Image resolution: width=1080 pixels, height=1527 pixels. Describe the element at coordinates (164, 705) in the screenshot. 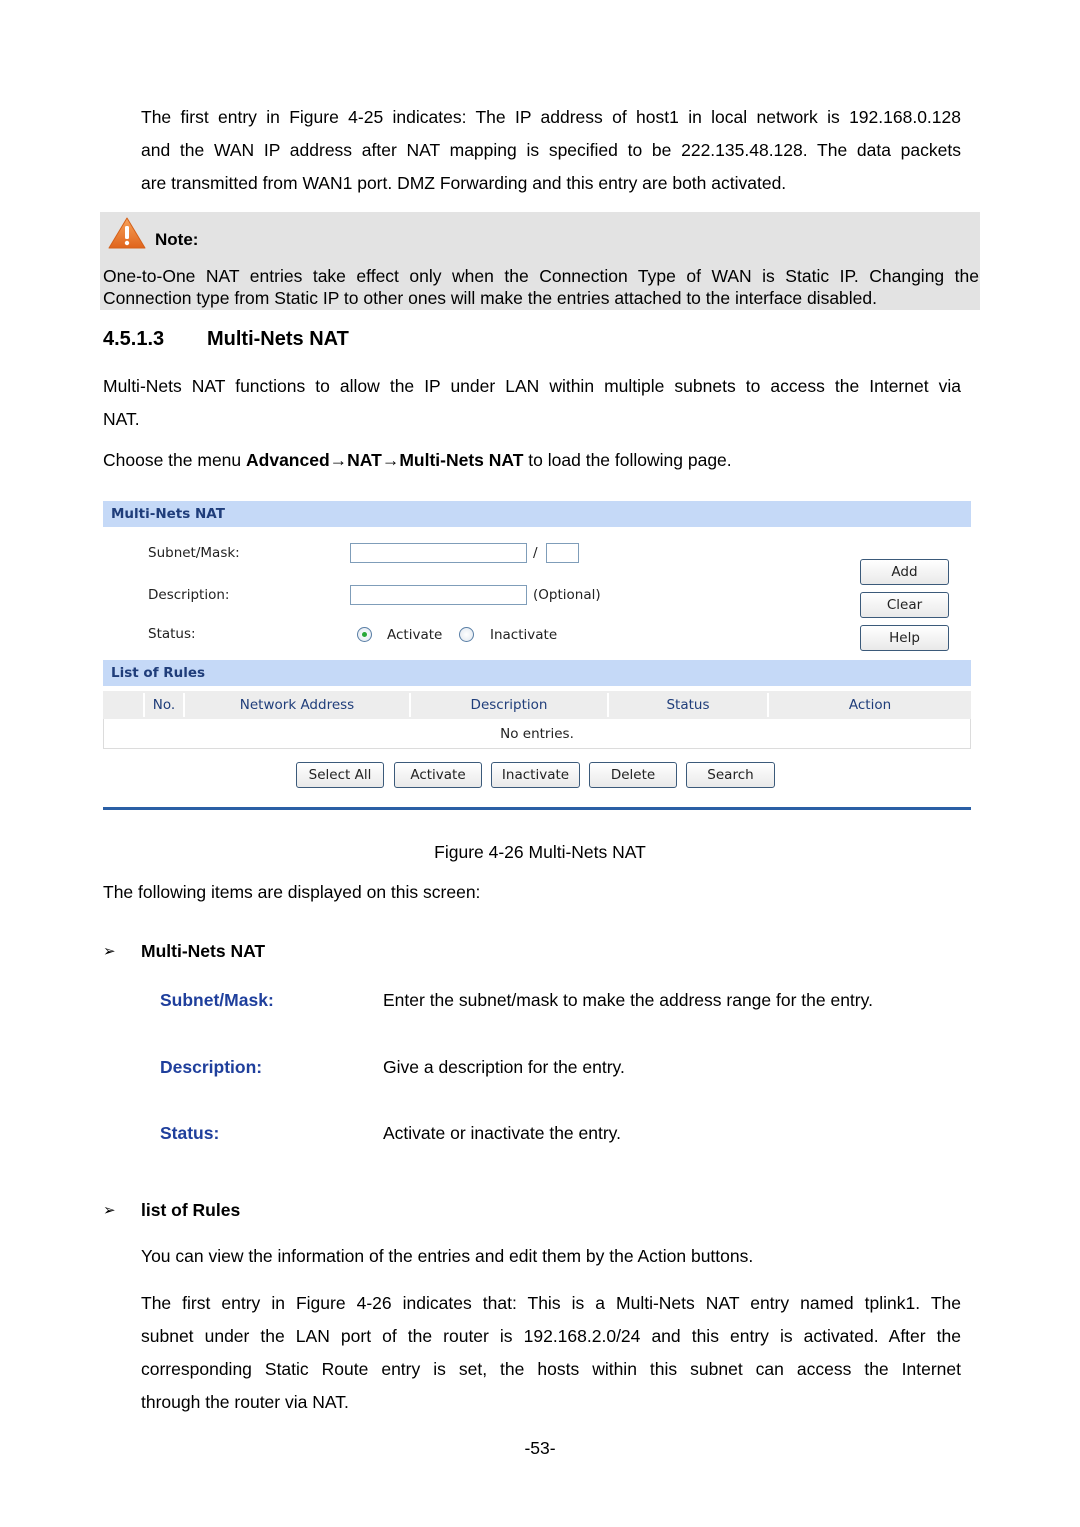

I see `column-no: No.` at that location.